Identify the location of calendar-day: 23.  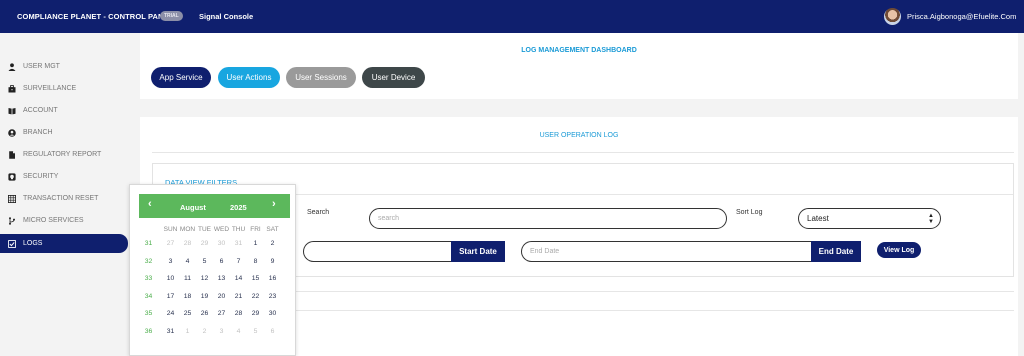
(272, 296).